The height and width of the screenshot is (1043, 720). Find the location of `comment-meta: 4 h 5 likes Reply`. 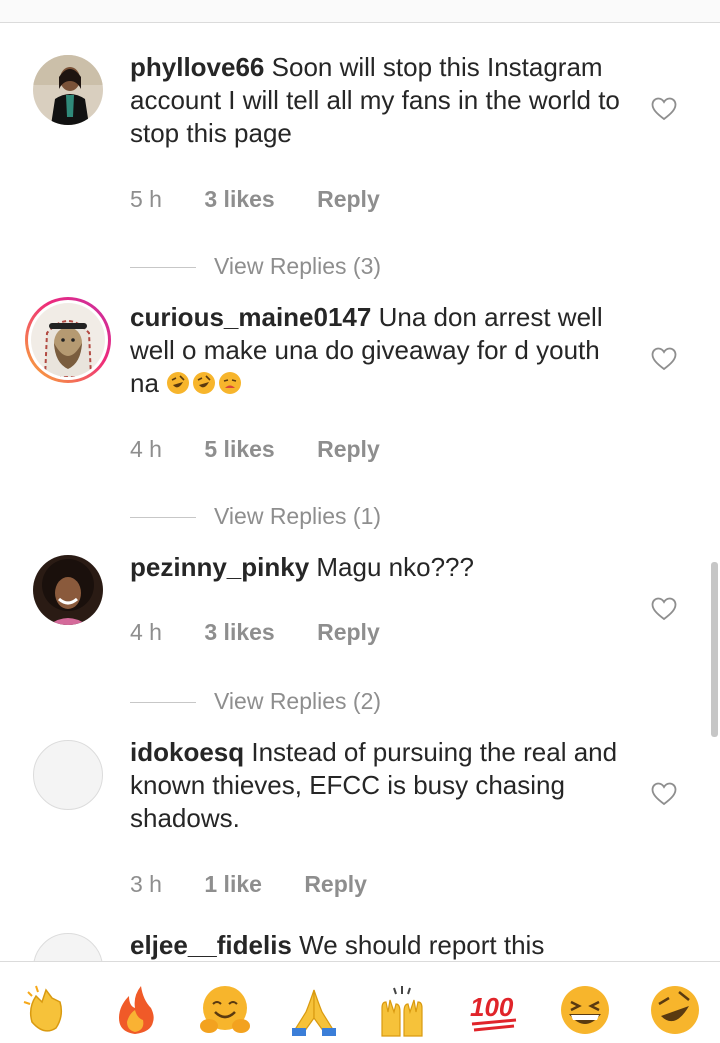

comment-meta: 4 h 5 likes Reply is located at coordinates (273, 449).